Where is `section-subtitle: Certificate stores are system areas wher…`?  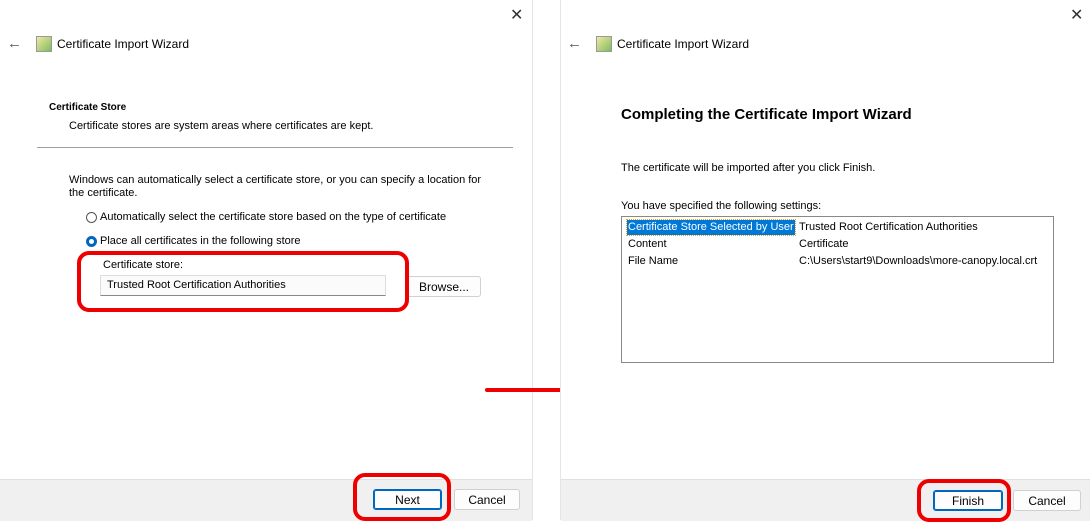 section-subtitle: Certificate stores are system areas wher… is located at coordinates (221, 126).